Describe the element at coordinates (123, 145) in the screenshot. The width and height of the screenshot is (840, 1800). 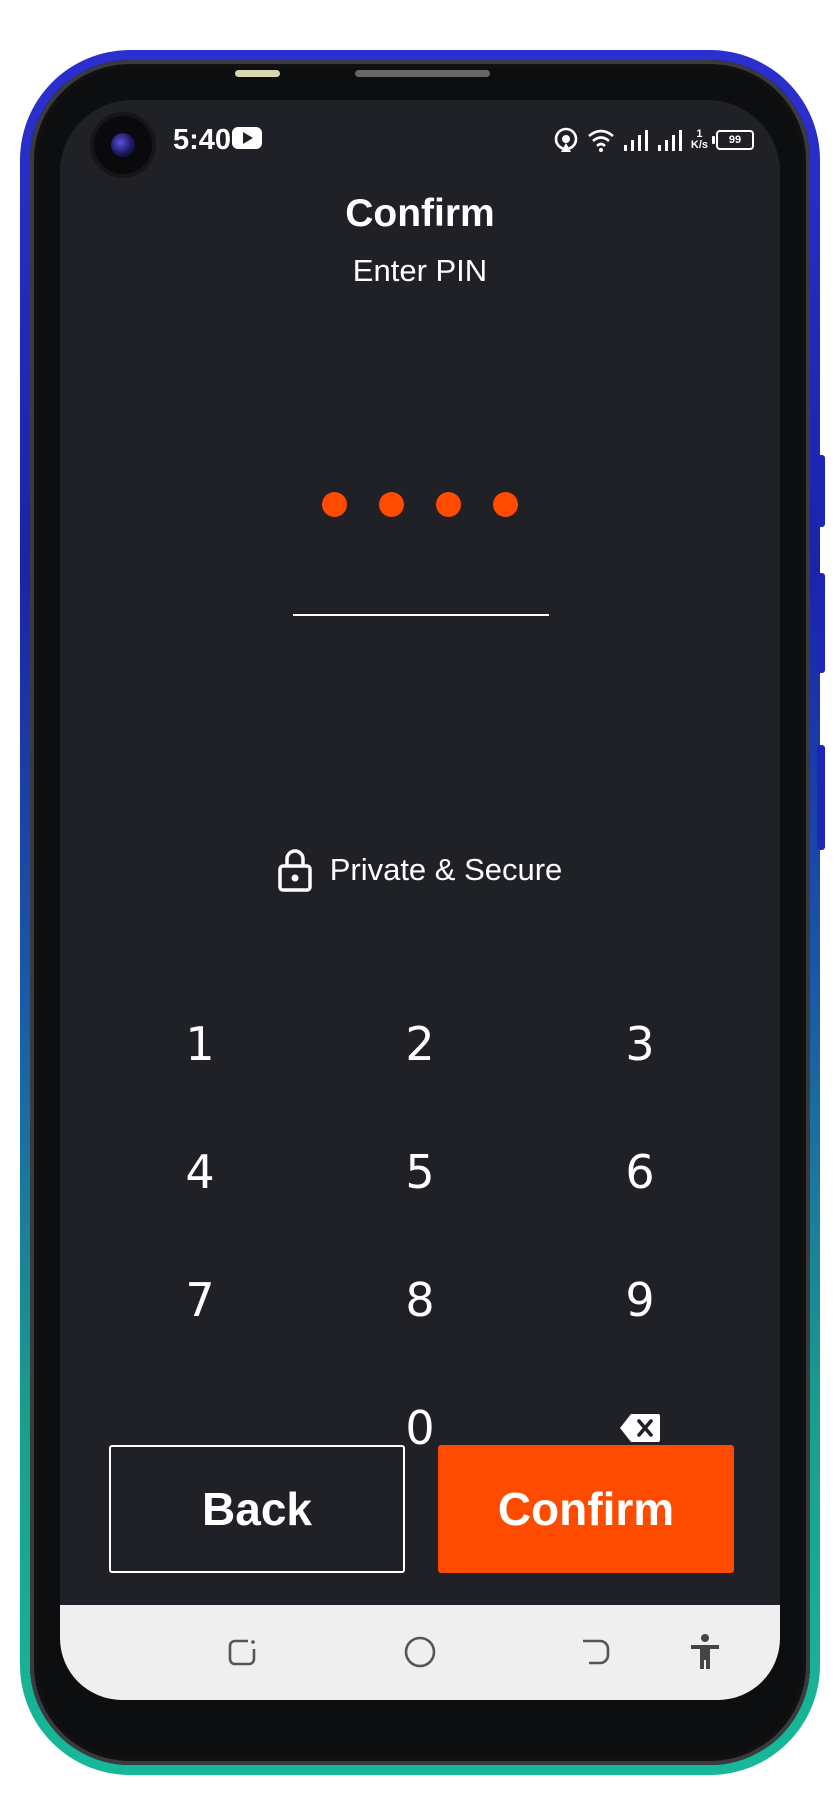
I see `front-camera` at that location.